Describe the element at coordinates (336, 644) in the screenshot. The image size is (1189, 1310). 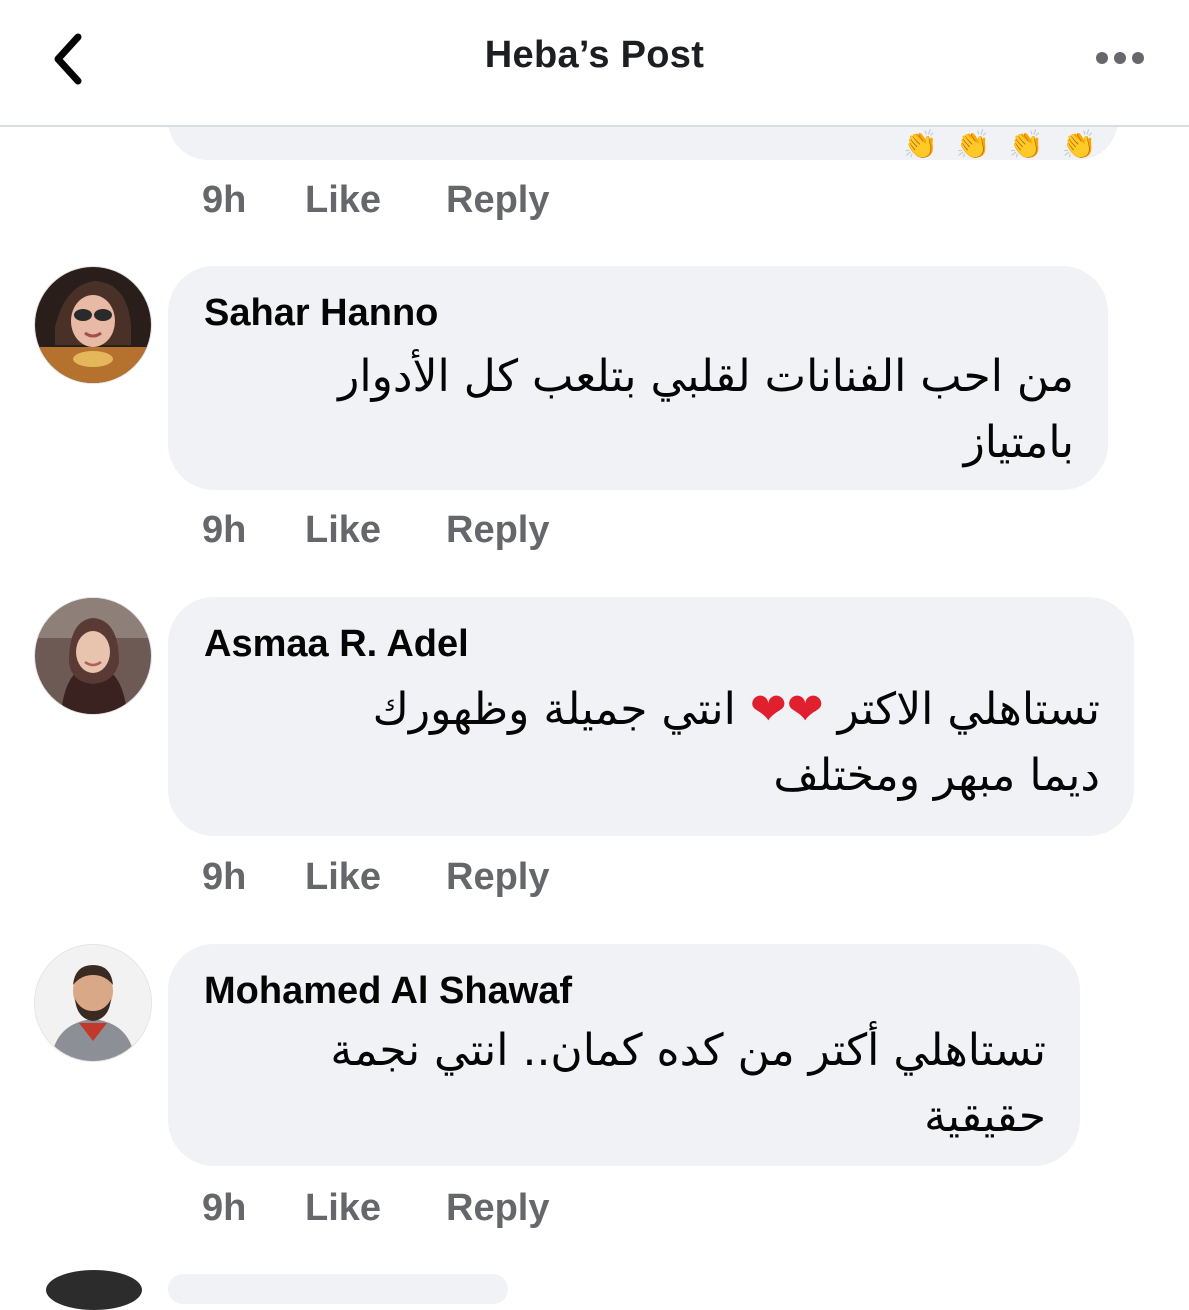
I see `comment-author: Asmaa R. Adel` at that location.